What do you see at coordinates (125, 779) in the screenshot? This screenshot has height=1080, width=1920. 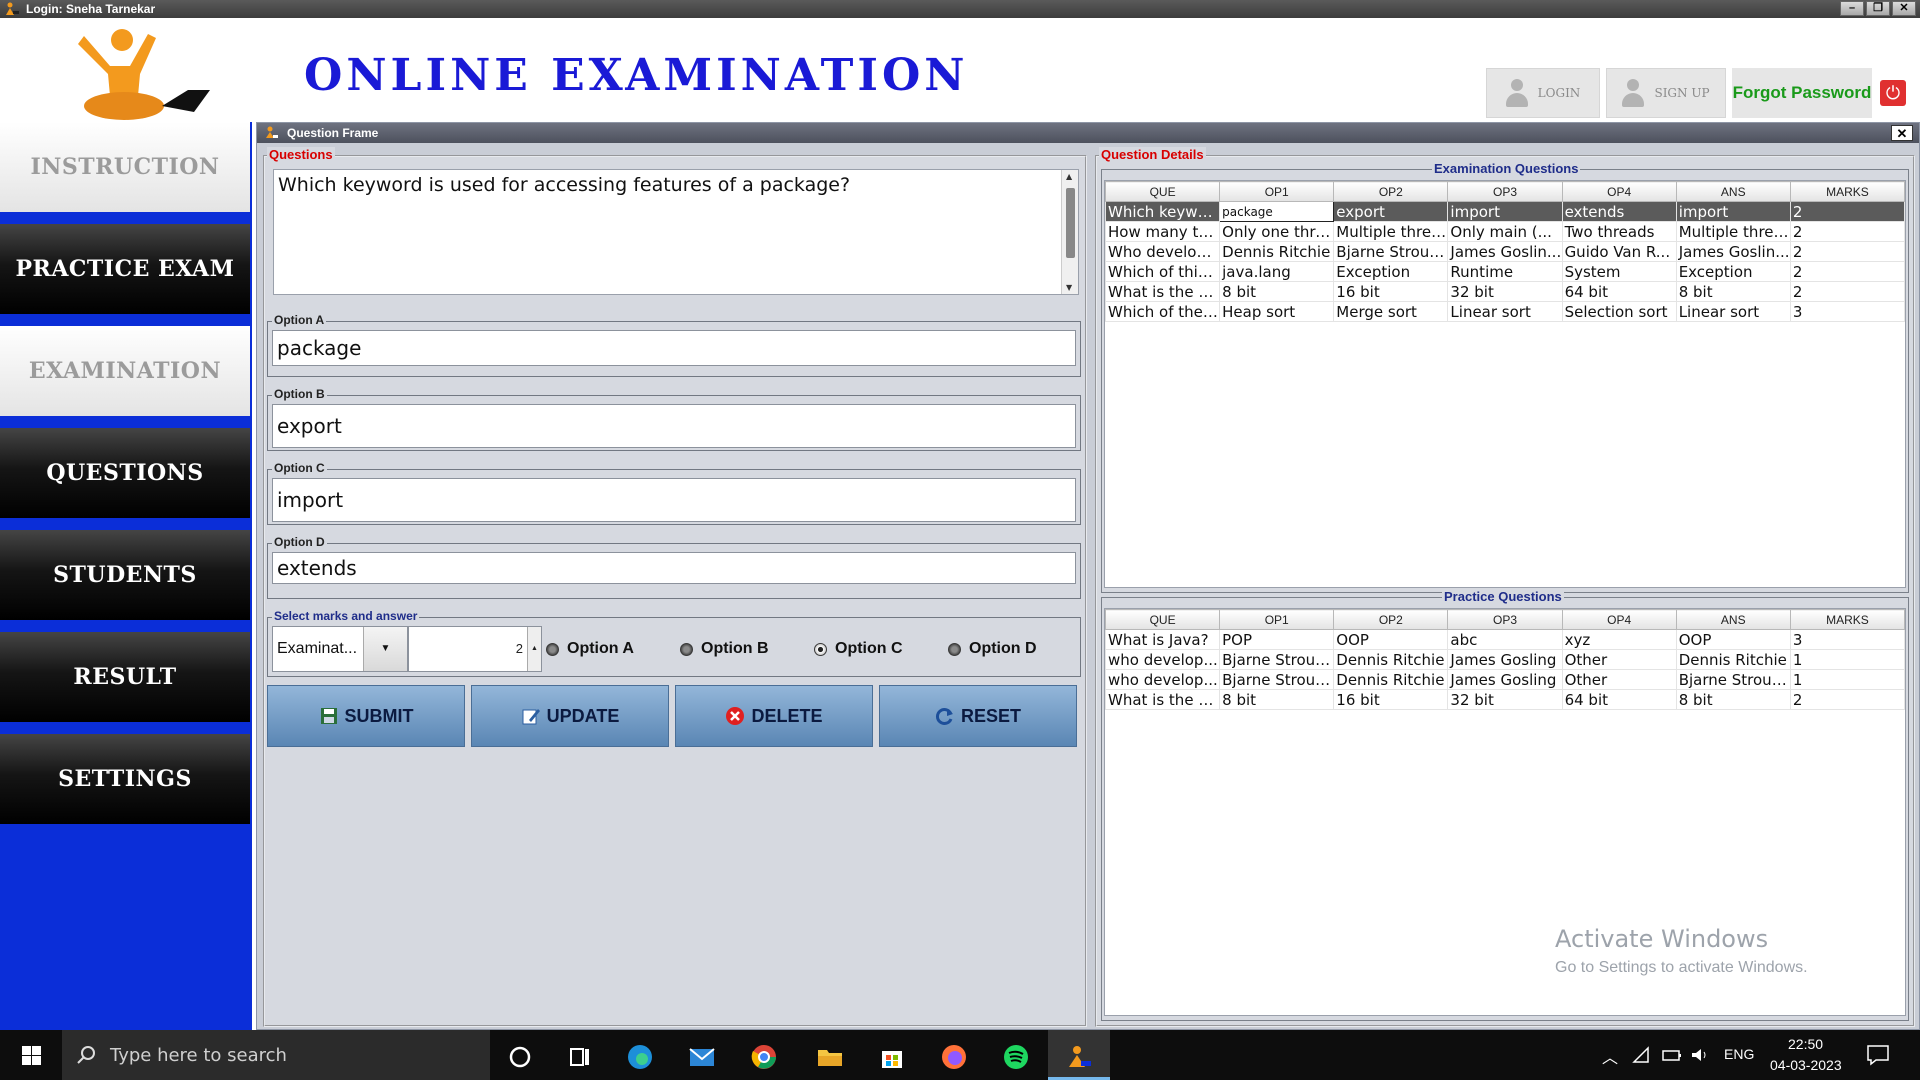 I see `sidebar-item-settings: SETTINGS` at bounding box center [125, 779].